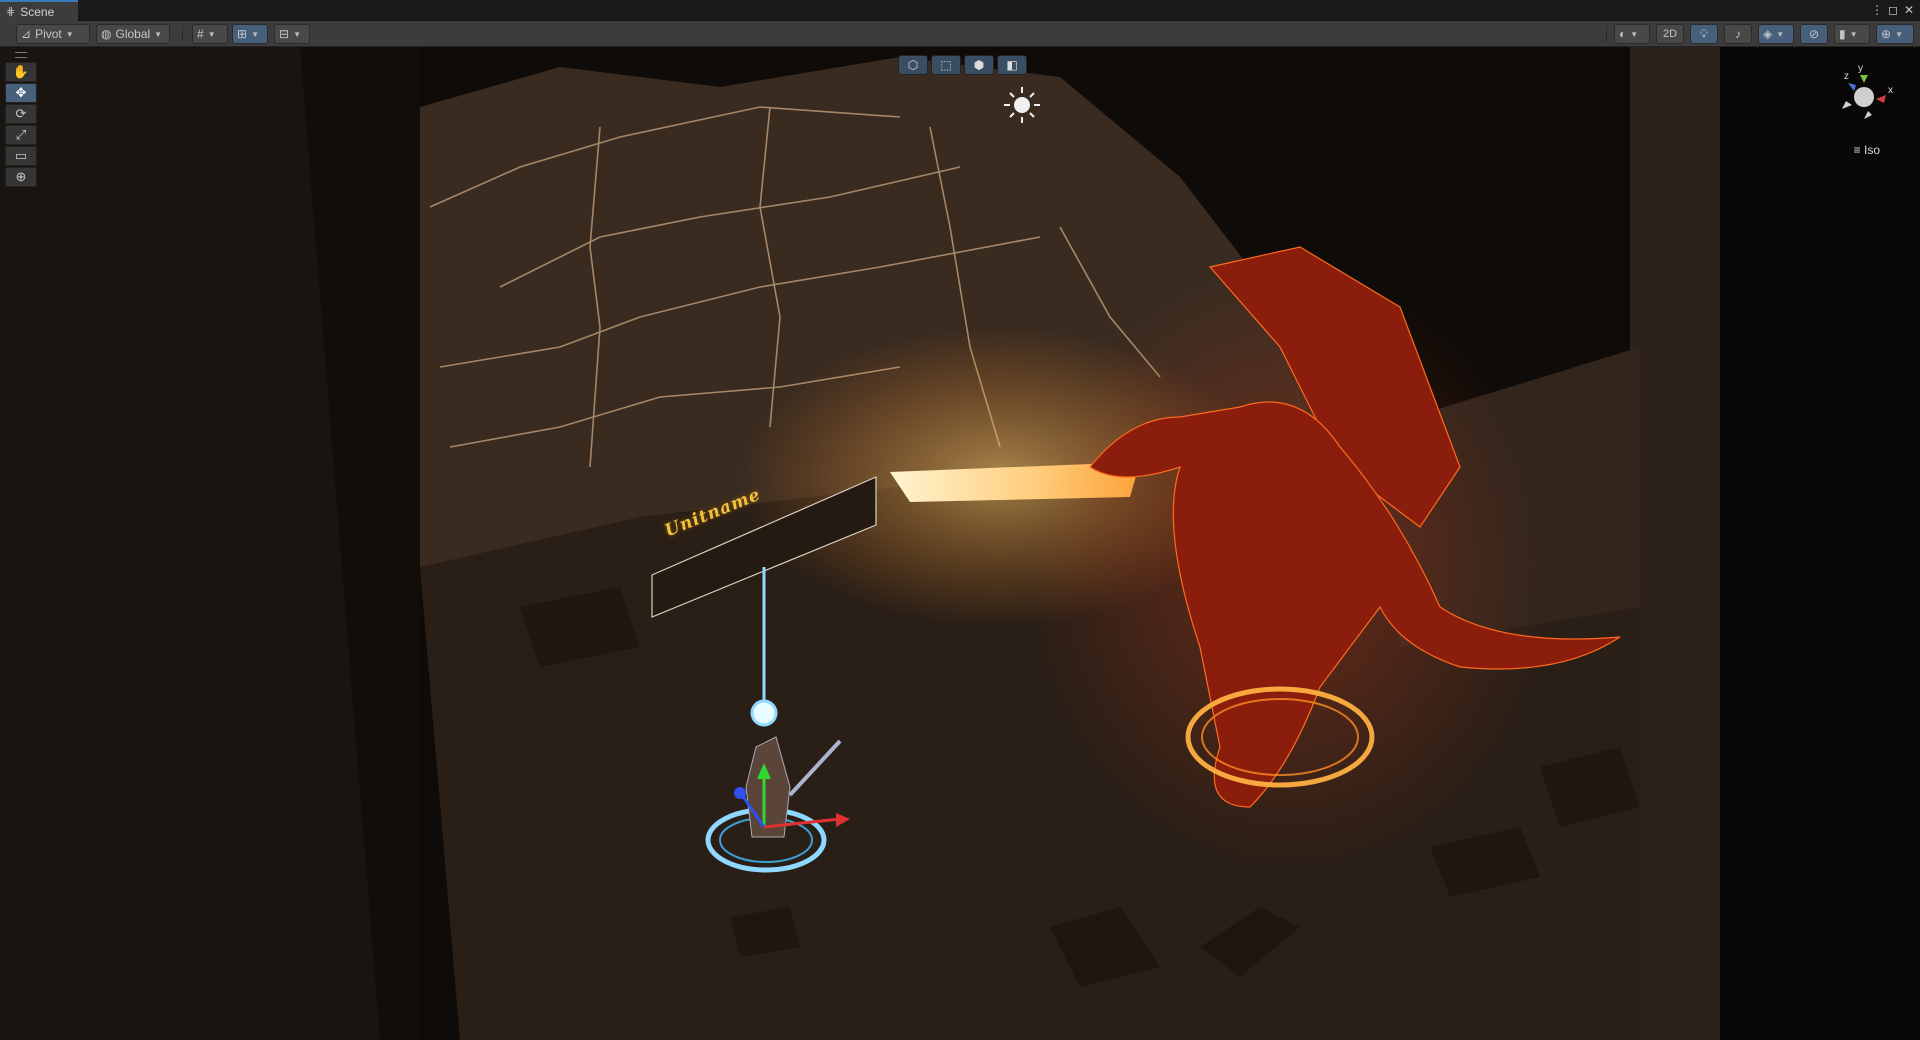 Image resolution: width=1920 pixels, height=1040 pixels. I want to click on rotate-tool: ⟳, so click(21, 114).